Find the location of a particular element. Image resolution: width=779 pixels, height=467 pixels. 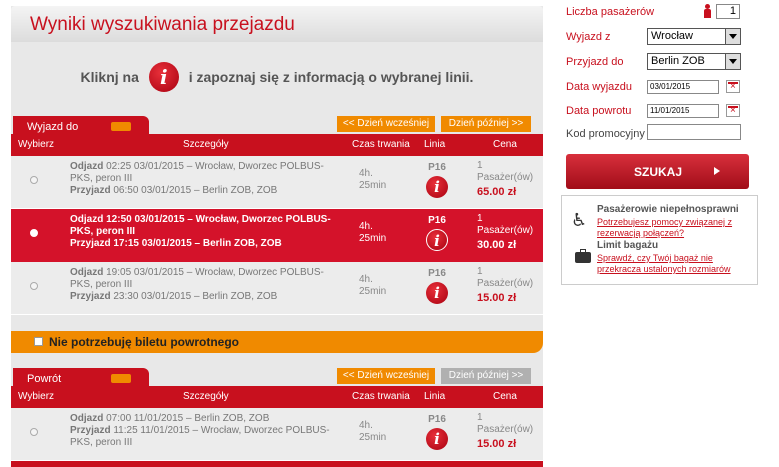

arr-text: 23:30 03/01/2015 – Berlin ZOB, ZOB is located at coordinates (195, 296).